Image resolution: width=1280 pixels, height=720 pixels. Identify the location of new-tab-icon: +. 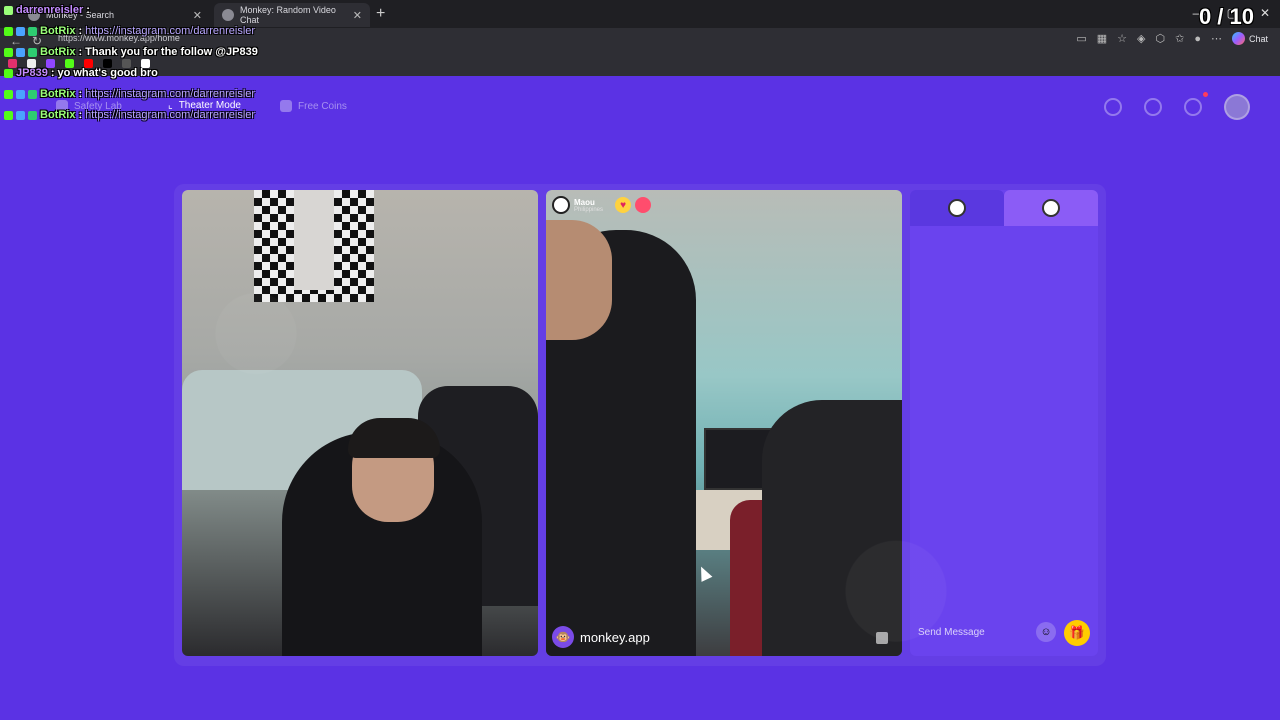
(380, 14).